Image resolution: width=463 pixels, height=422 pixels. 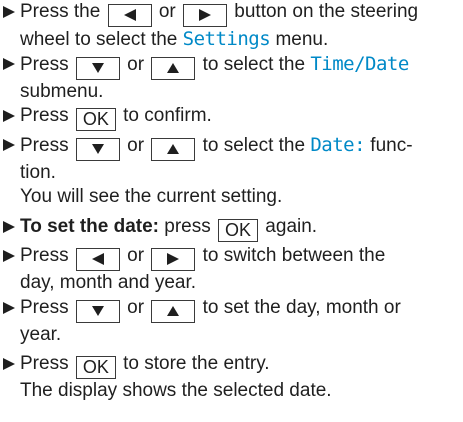 What do you see at coordinates (226, 39) in the screenshot?
I see `display-settings: Settings` at bounding box center [226, 39].